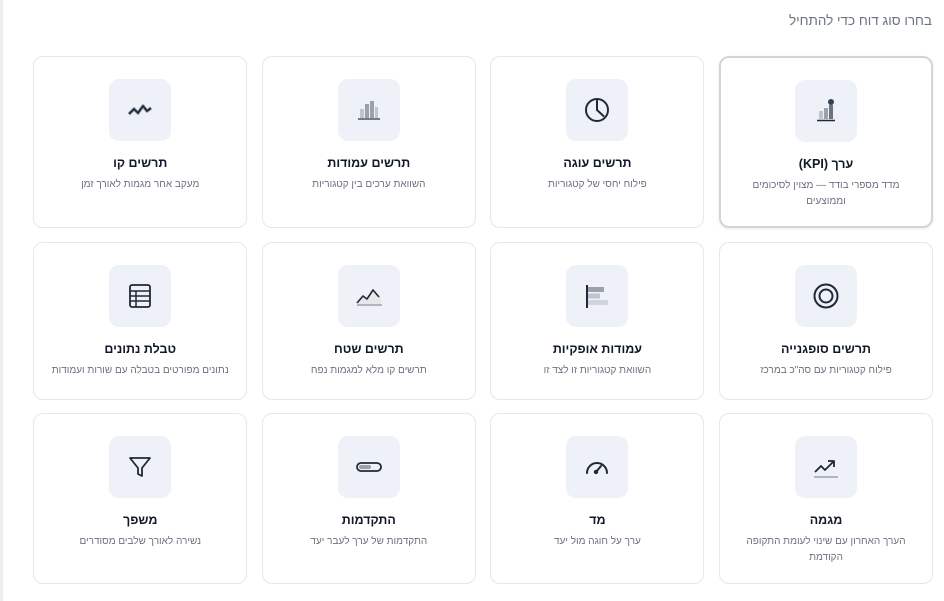  I want to click on card-title: ערך (KPI), so click(826, 164).